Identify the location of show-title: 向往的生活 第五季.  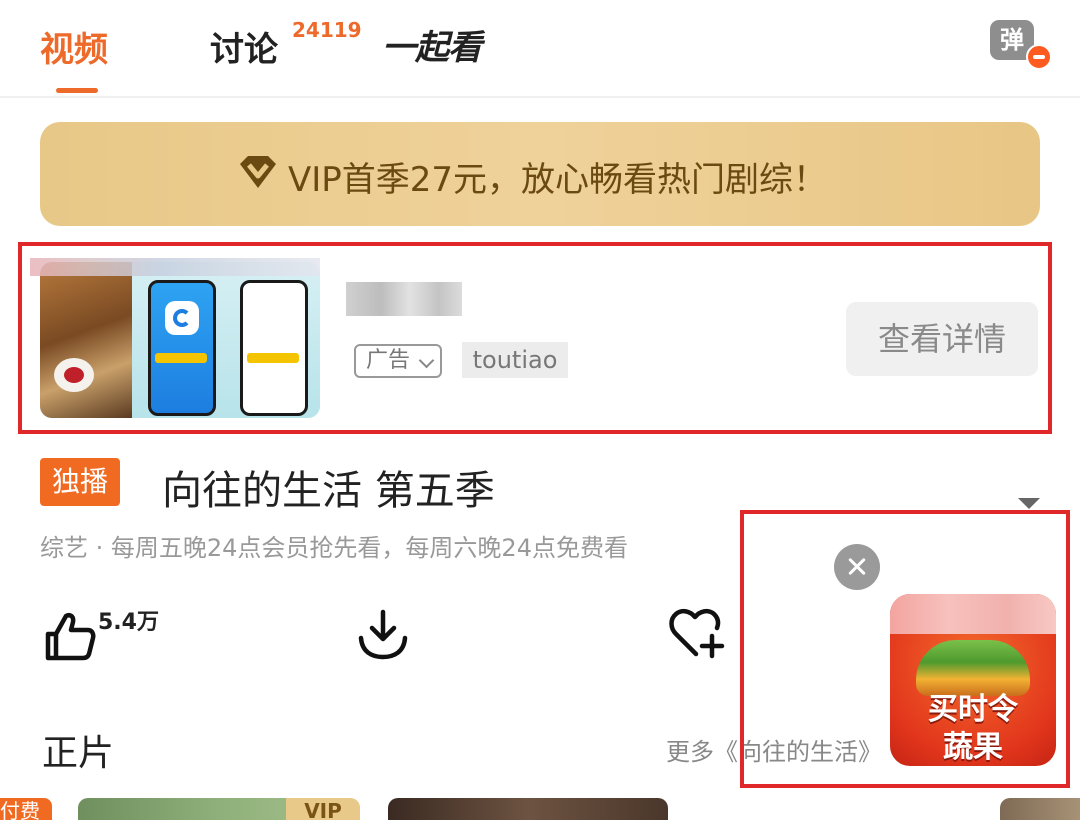
(328, 491).